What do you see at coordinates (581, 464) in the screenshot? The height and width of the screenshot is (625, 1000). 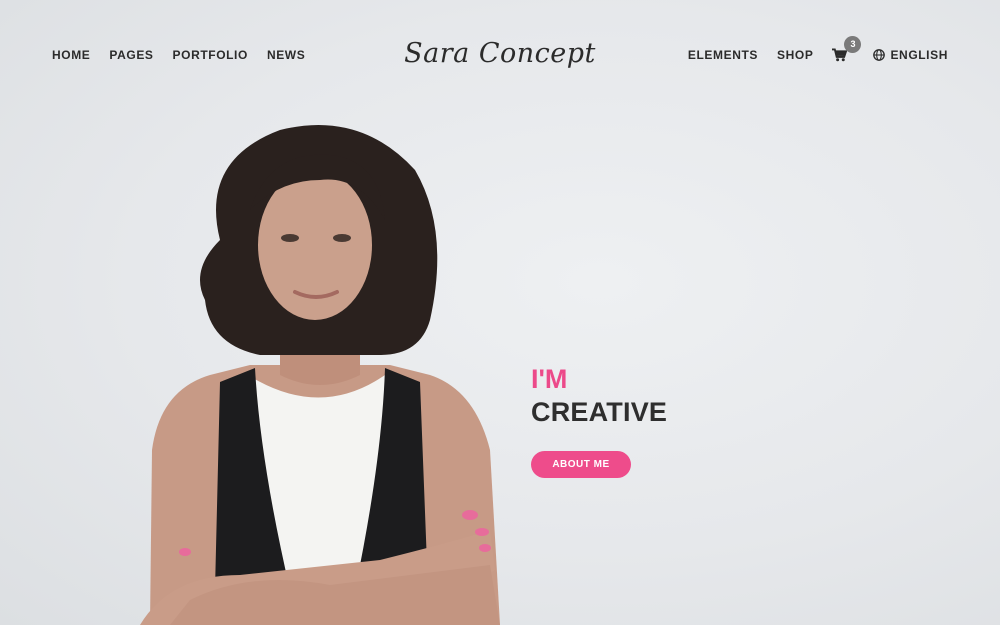 I see `about-me-button: ABOUT ME` at bounding box center [581, 464].